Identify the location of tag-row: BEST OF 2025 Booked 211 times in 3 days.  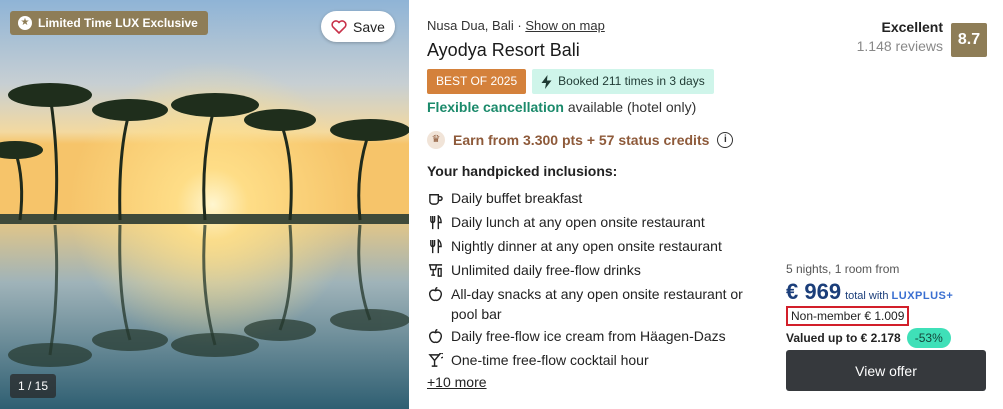
(599, 81).